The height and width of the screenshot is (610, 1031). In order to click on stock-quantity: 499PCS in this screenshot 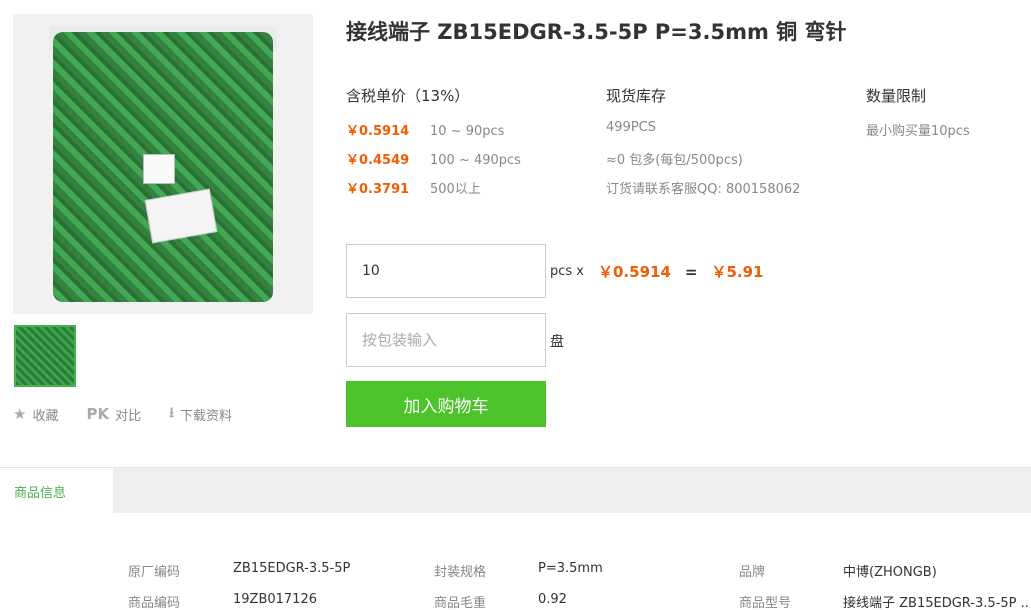, I will do `click(631, 127)`.